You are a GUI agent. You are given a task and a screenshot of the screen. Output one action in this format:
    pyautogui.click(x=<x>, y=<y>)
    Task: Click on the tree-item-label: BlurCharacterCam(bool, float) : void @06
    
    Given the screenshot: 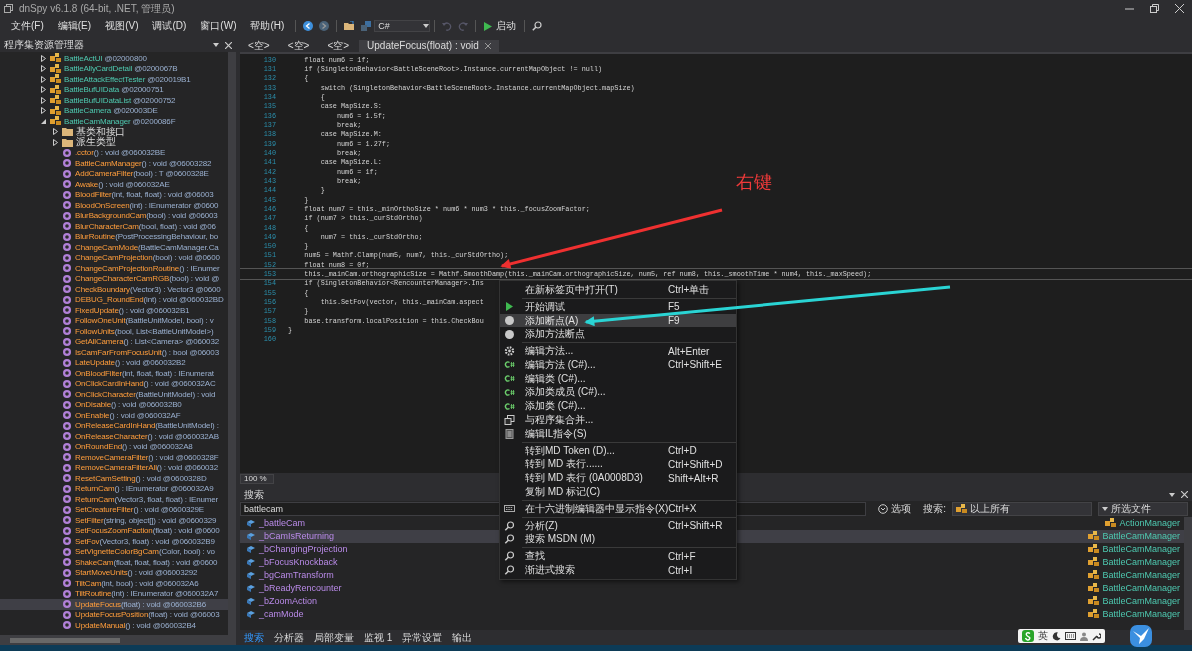 What is the action you would take?
    pyautogui.click(x=145, y=226)
    